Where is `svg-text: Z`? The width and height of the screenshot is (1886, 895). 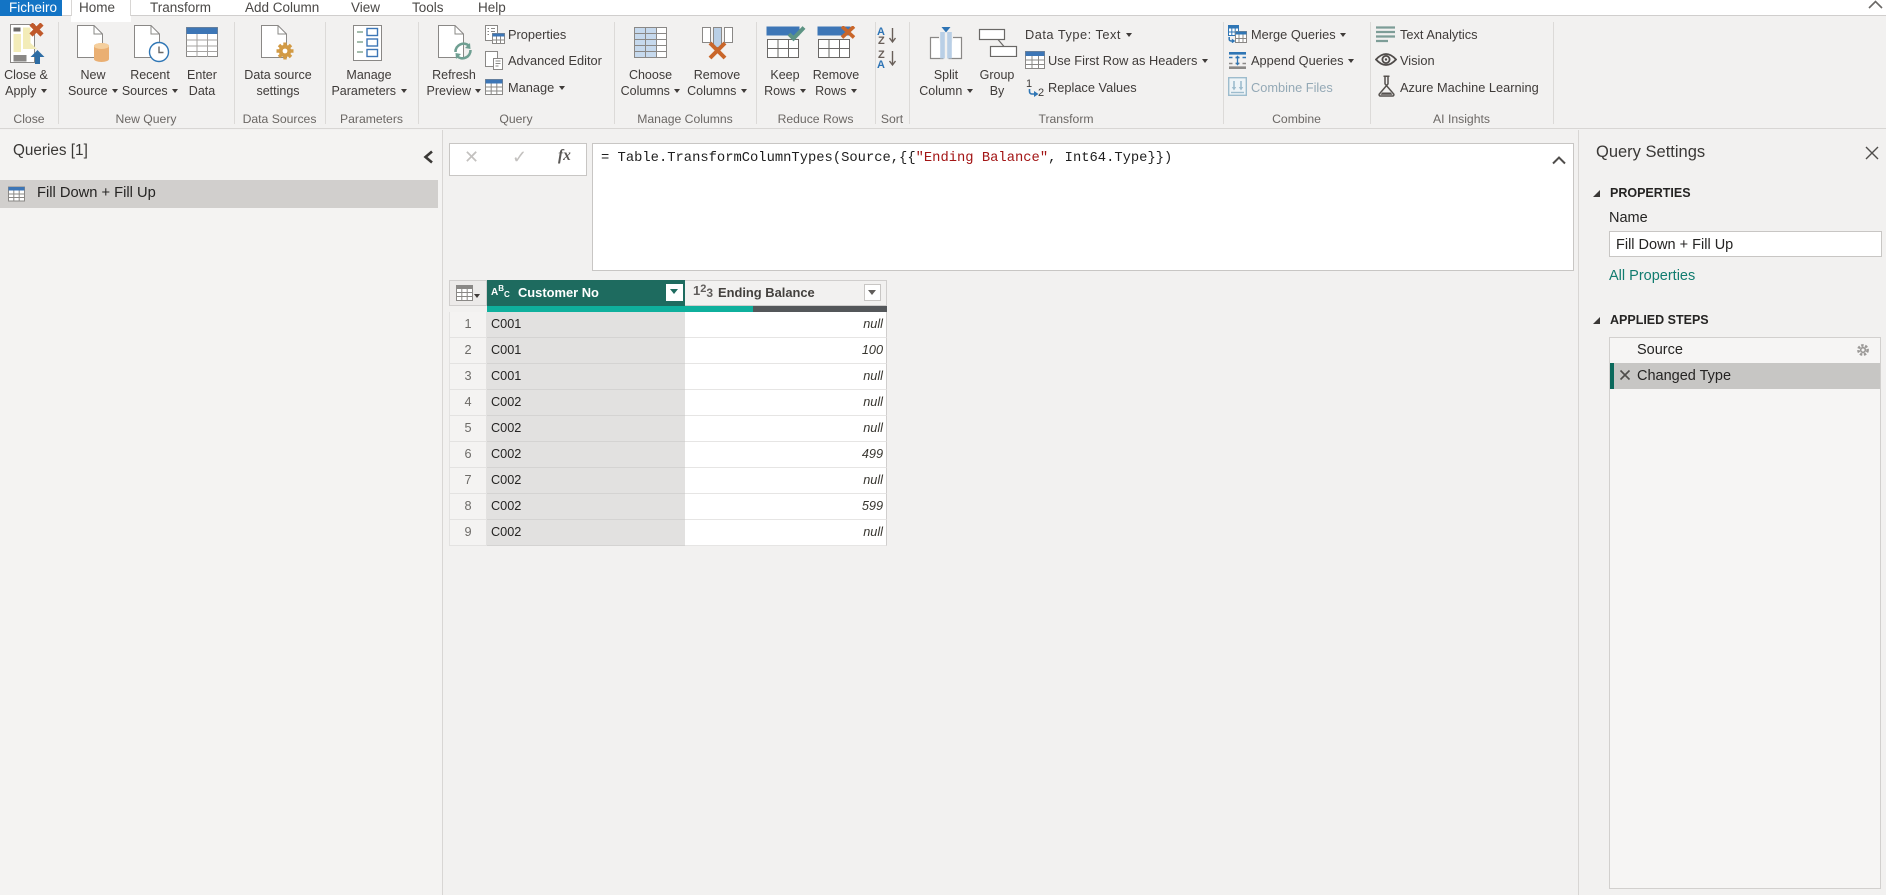 svg-text: Z is located at coordinates (881, 41).